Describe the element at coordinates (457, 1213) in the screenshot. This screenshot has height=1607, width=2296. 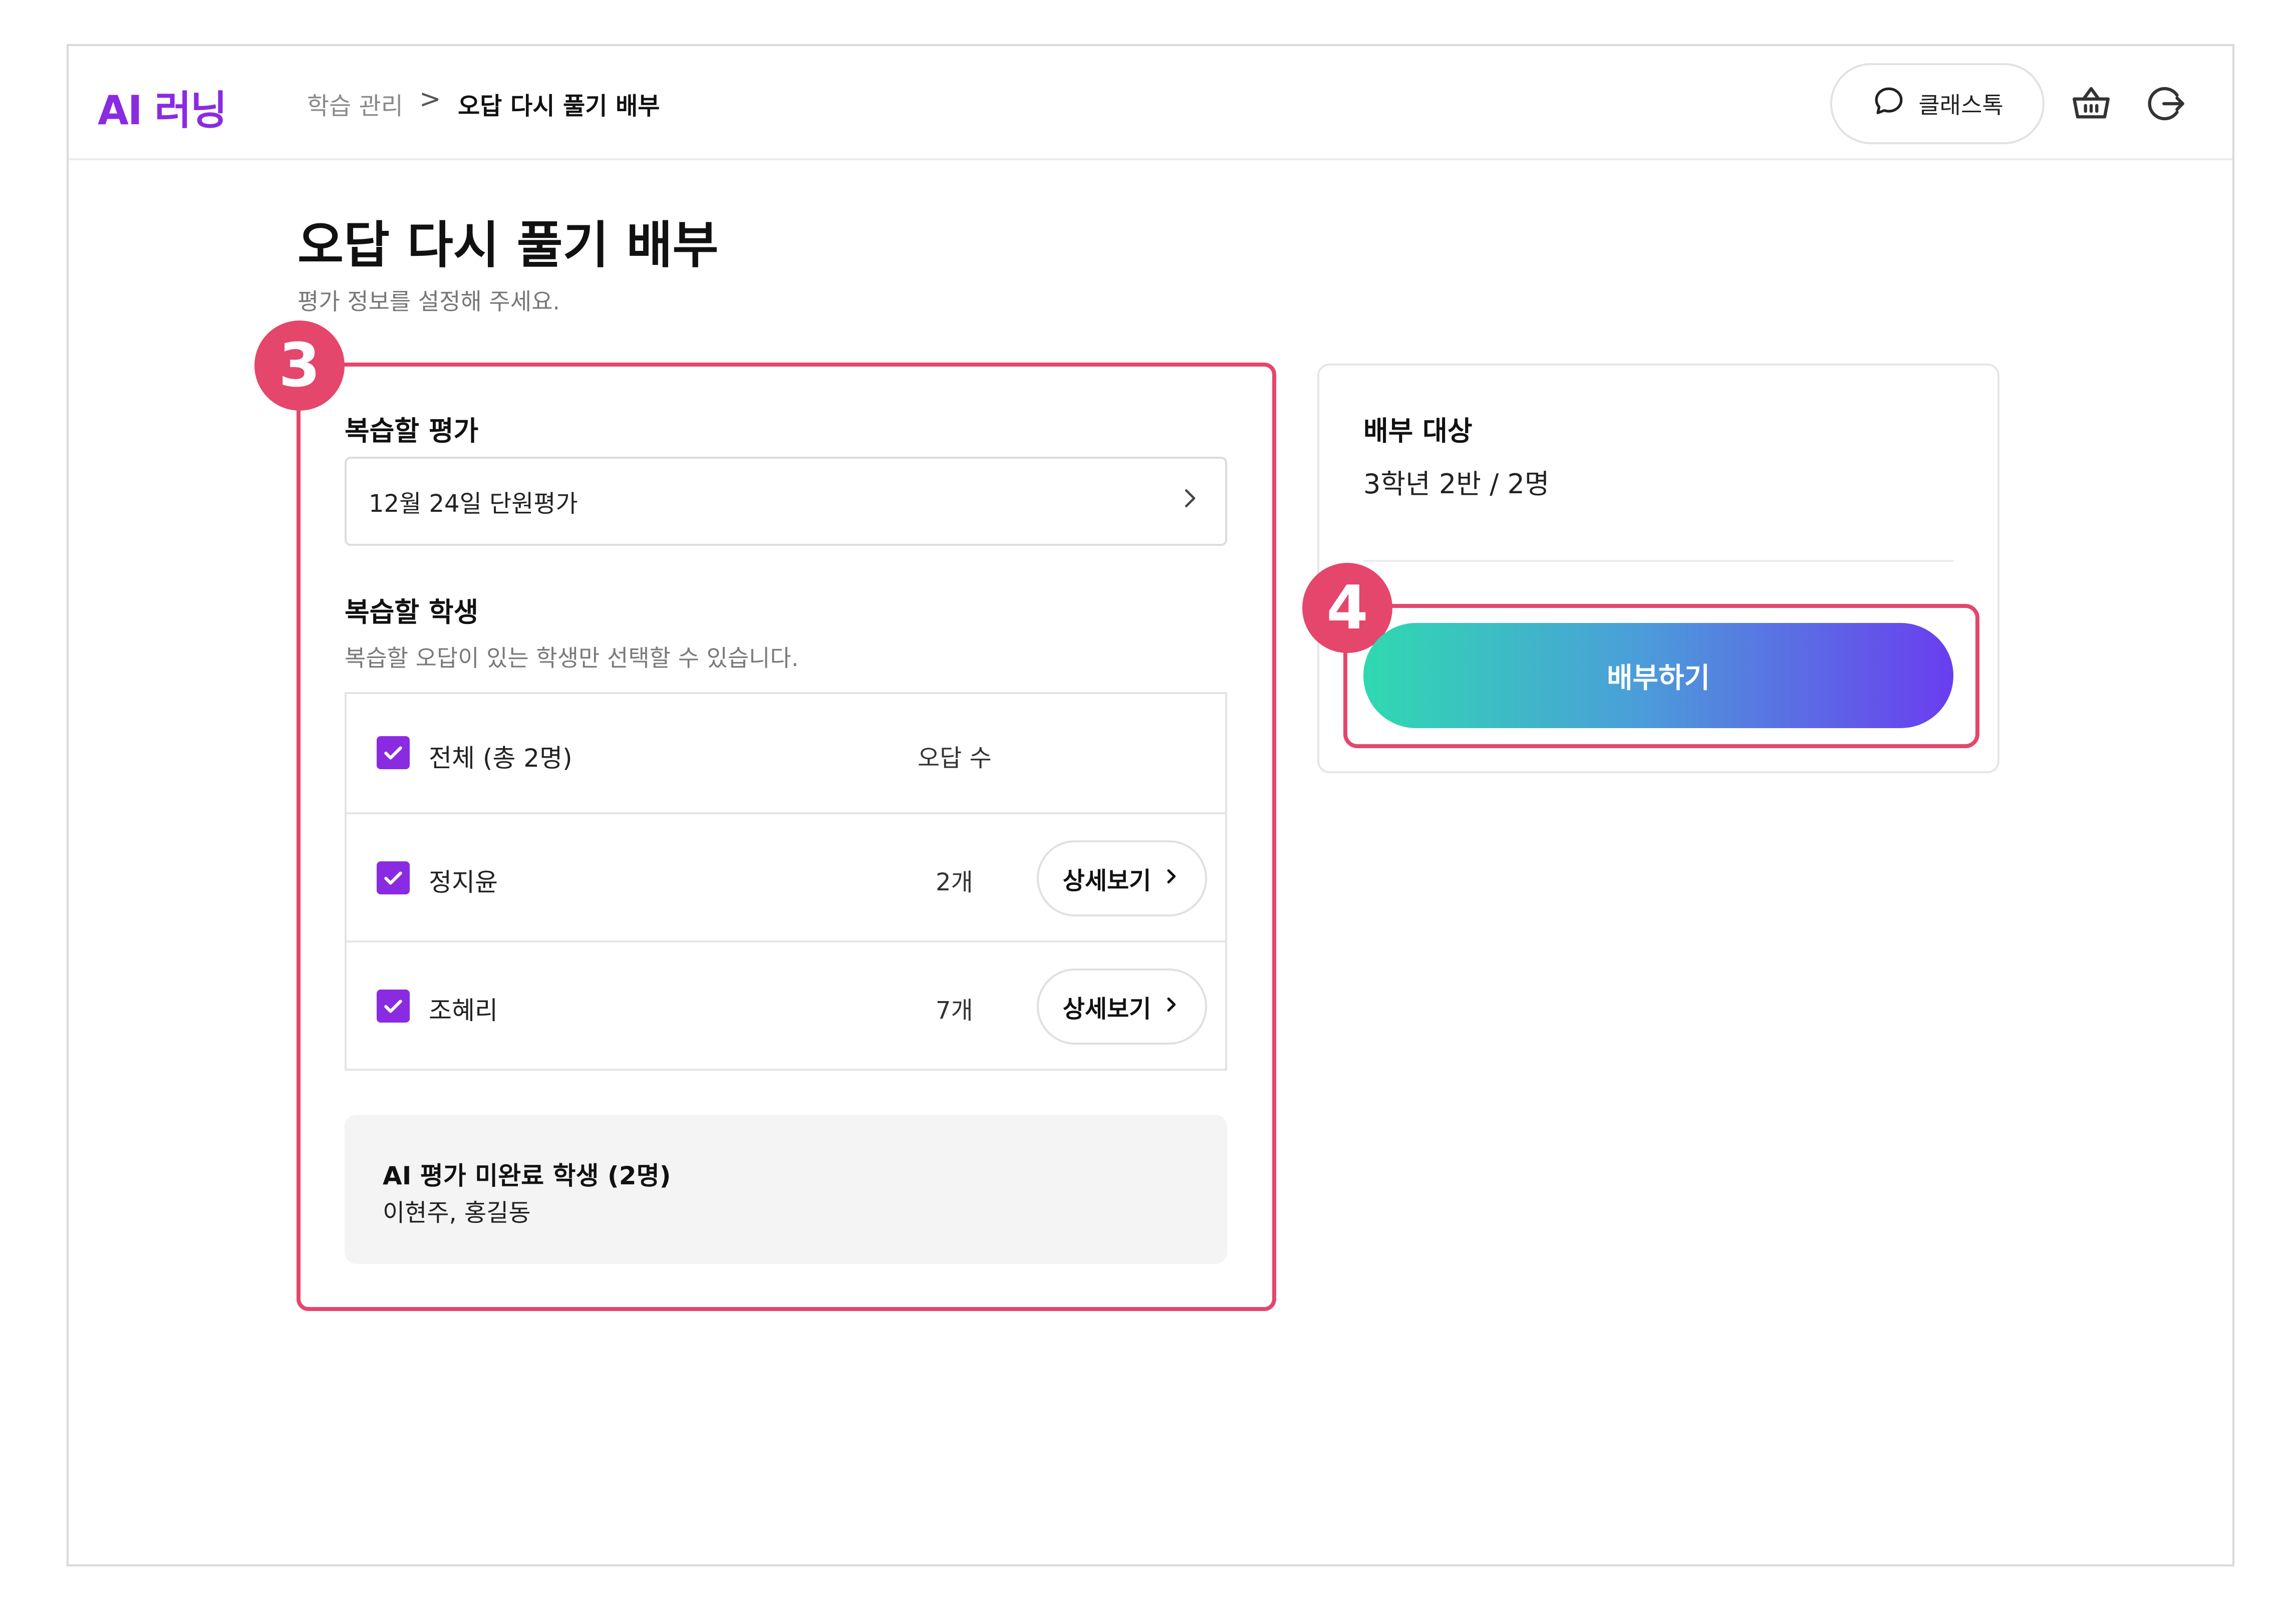
I see `incomplete-students-names: 이현주, 홍길동` at that location.